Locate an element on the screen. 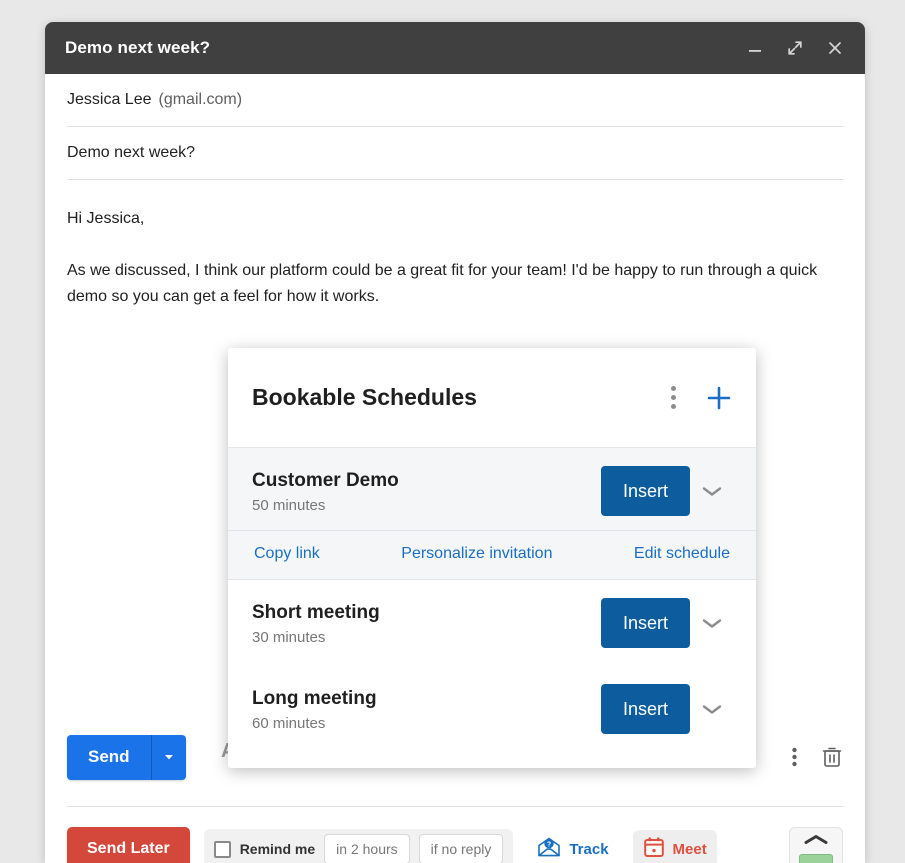  chevron-up-icon is located at coordinates (816, 841).